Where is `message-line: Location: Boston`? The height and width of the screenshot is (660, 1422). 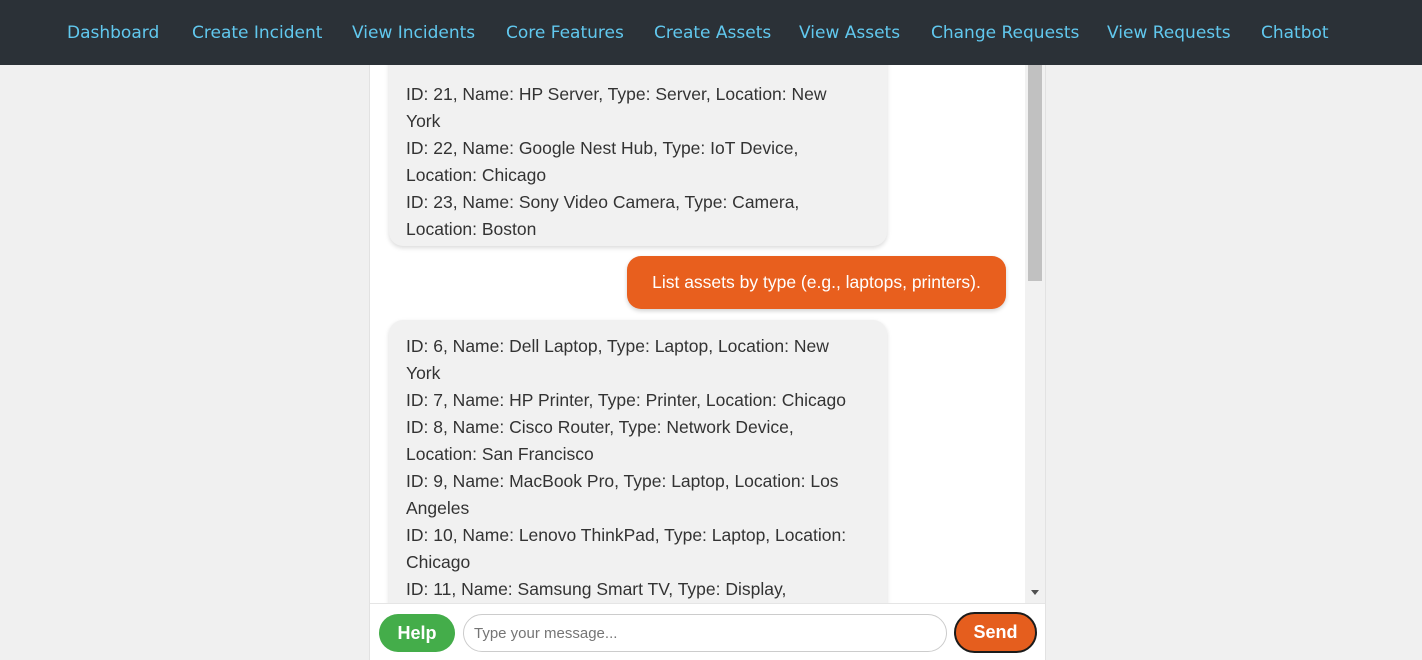 message-line: Location: Boston is located at coordinates (471, 229).